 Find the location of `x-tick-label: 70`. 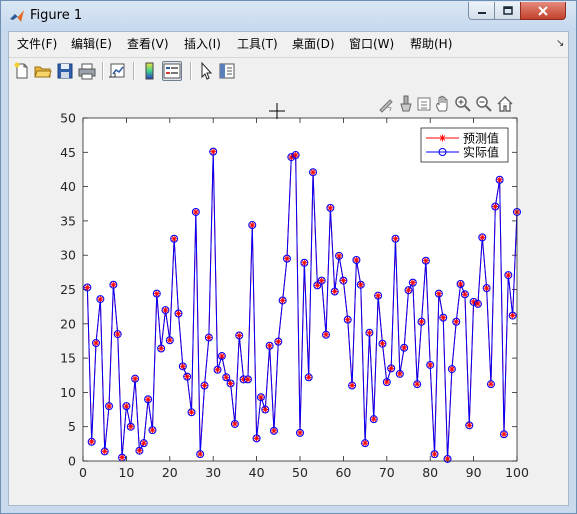

x-tick-label: 70 is located at coordinates (387, 472).